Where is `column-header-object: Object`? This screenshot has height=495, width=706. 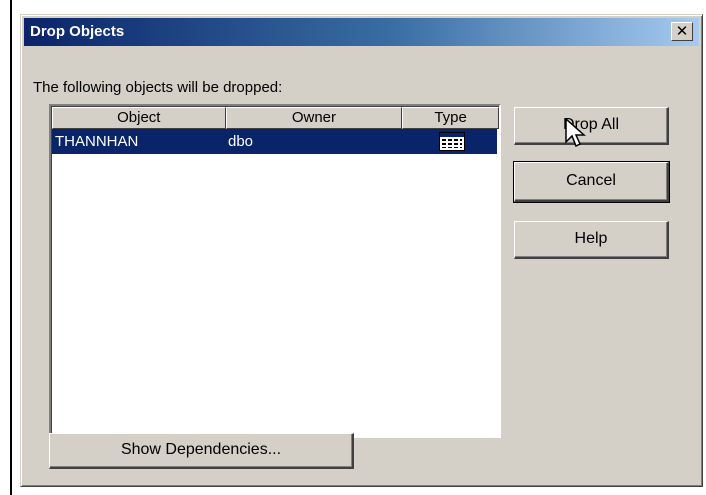
column-header-object: Object is located at coordinates (139, 118).